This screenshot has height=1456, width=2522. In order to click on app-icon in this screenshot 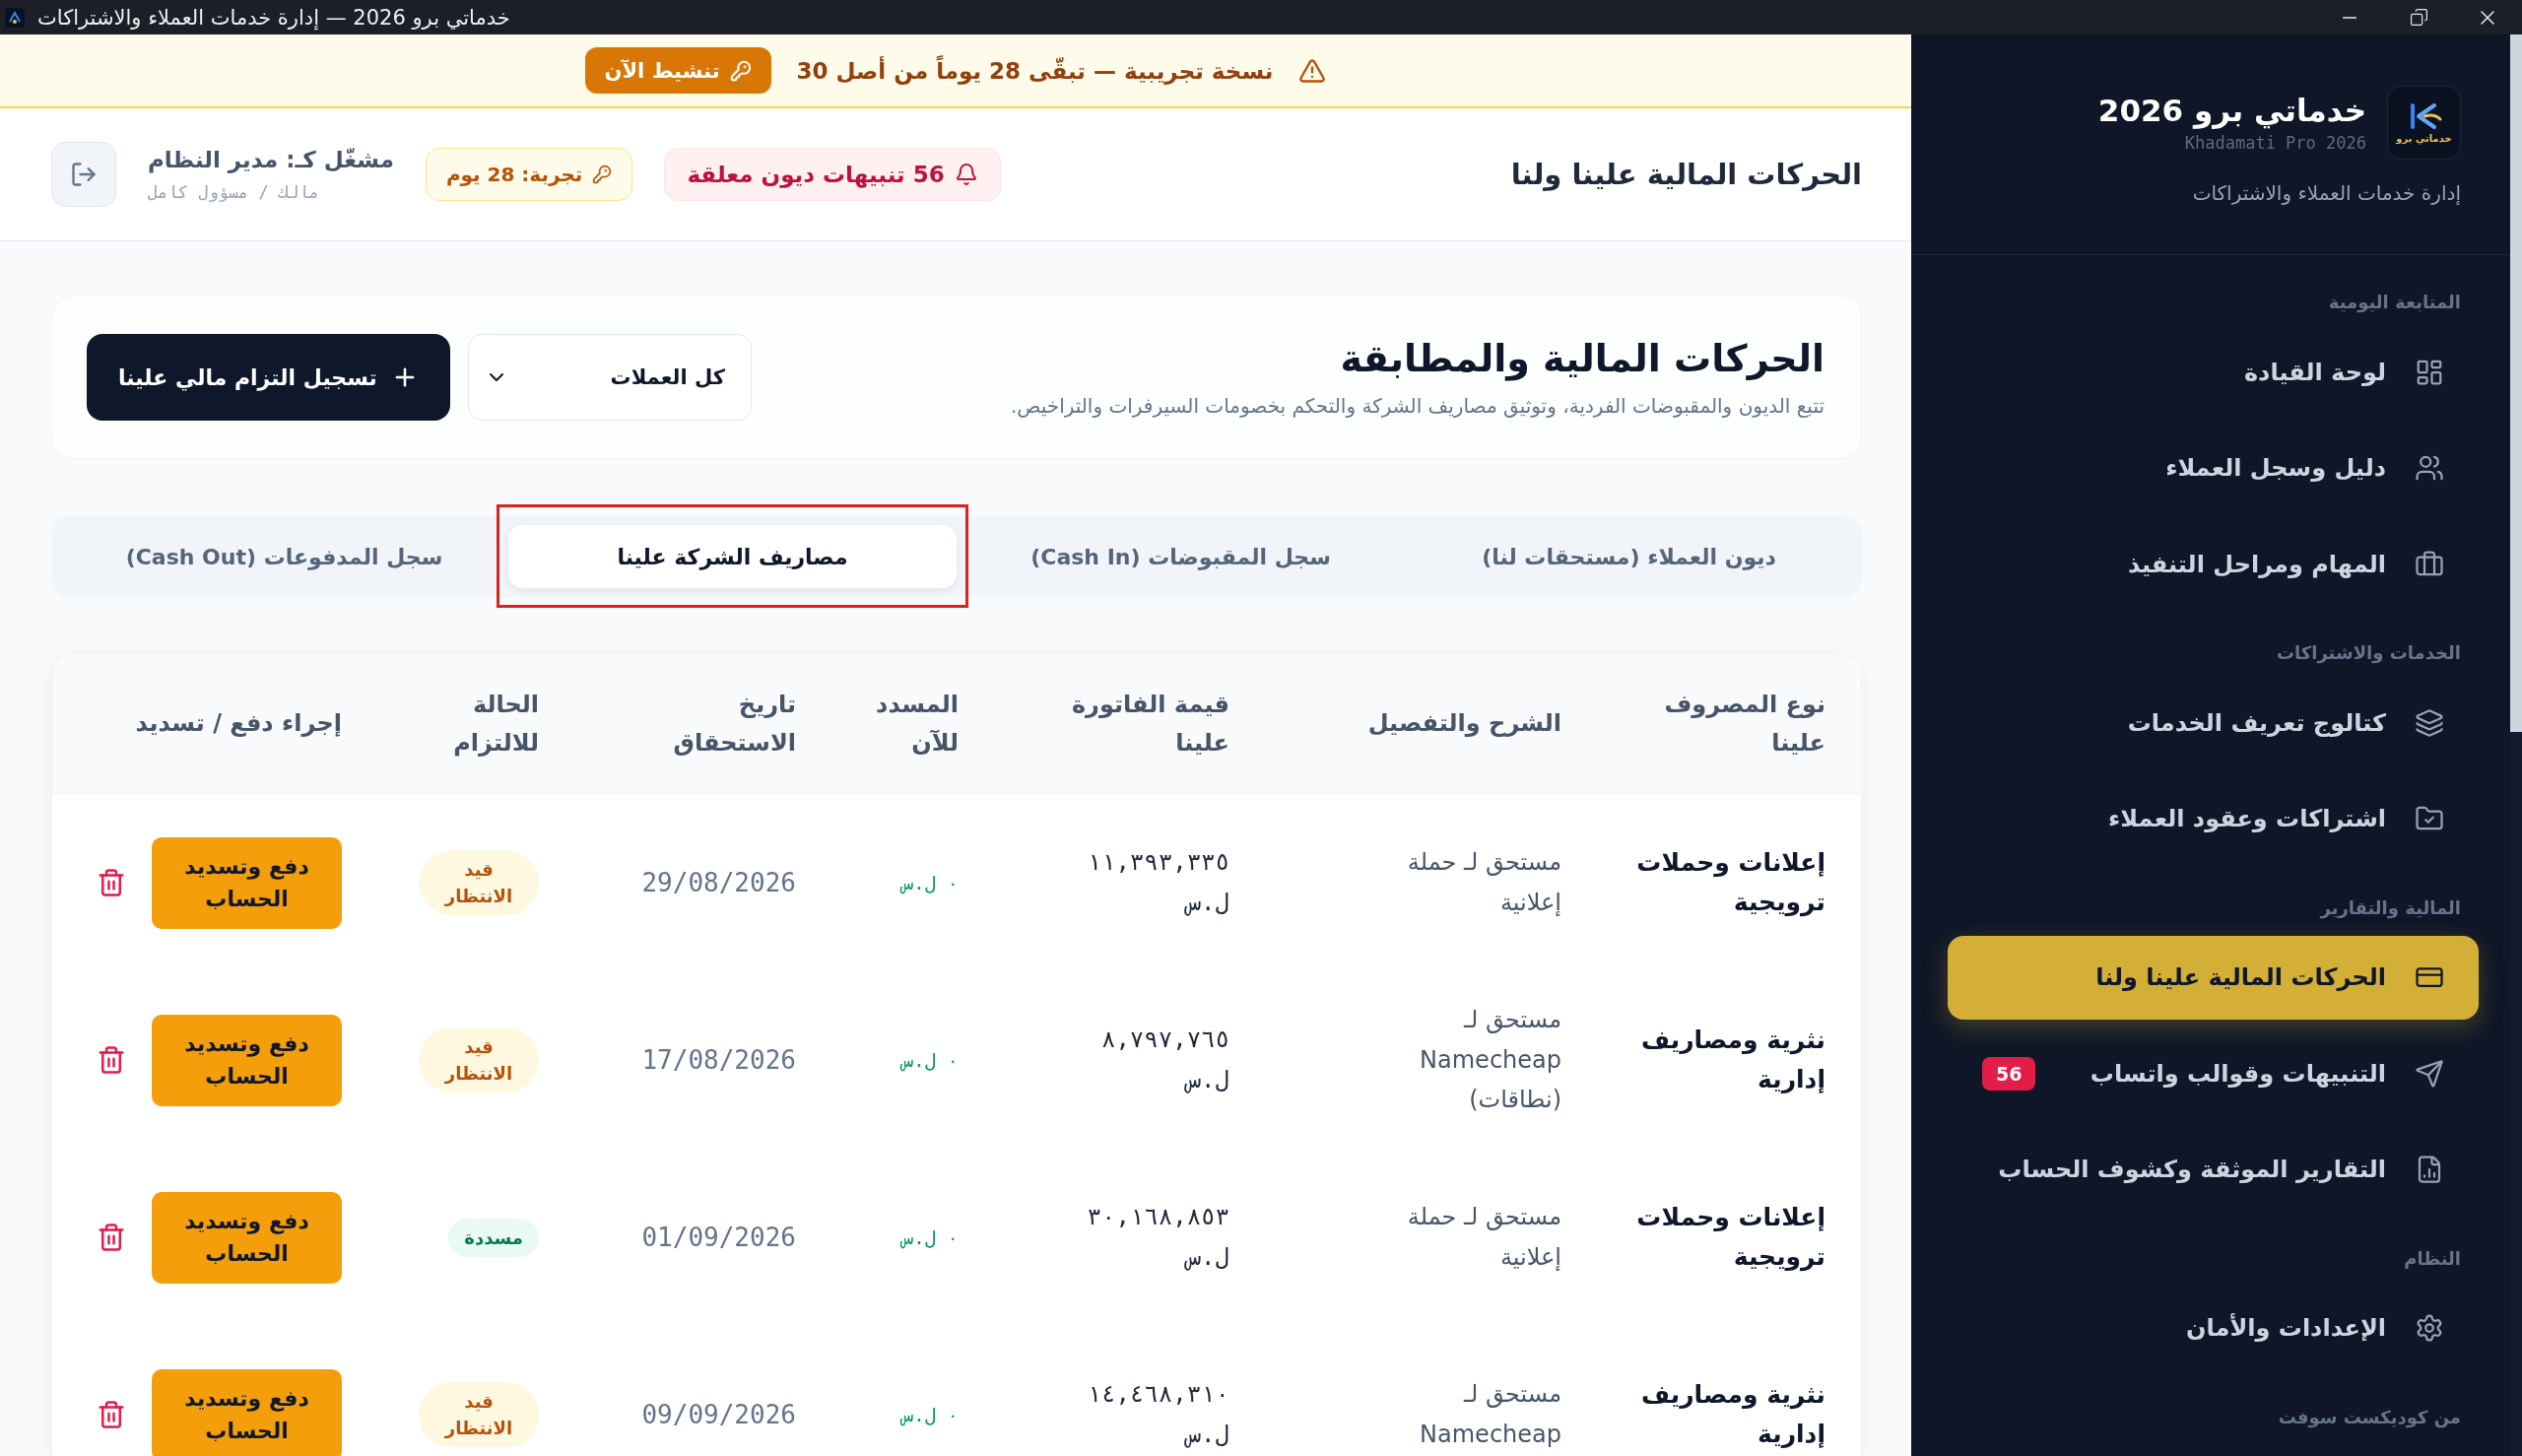, I will do `click(15, 17)`.